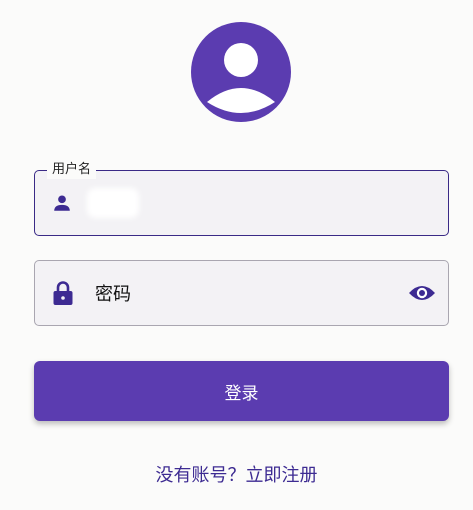 The width and height of the screenshot is (473, 510). What do you see at coordinates (63, 293) in the screenshot?
I see `lock-icon` at bounding box center [63, 293].